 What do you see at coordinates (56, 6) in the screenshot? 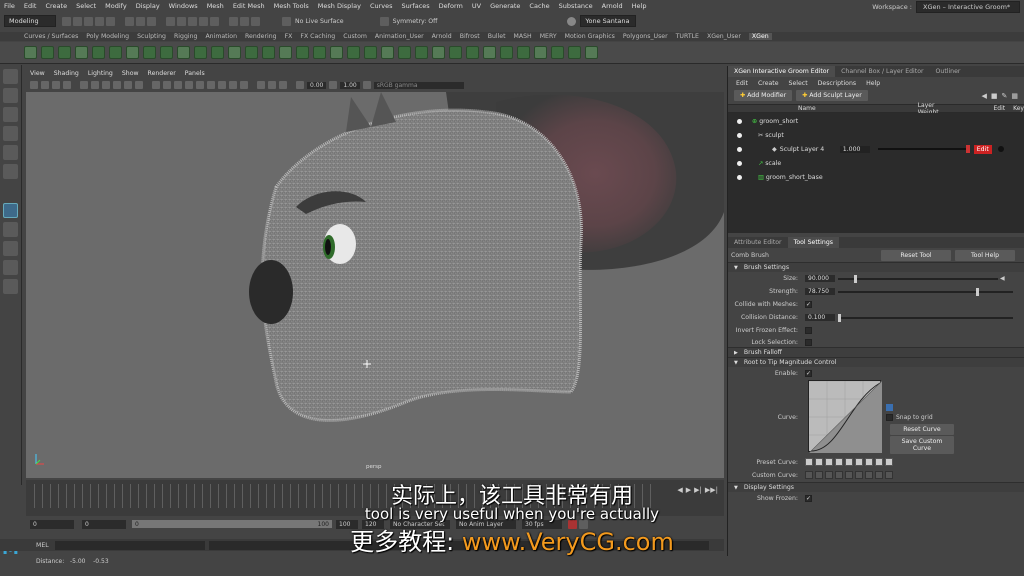
I see `menu-create: Create` at bounding box center [56, 6].